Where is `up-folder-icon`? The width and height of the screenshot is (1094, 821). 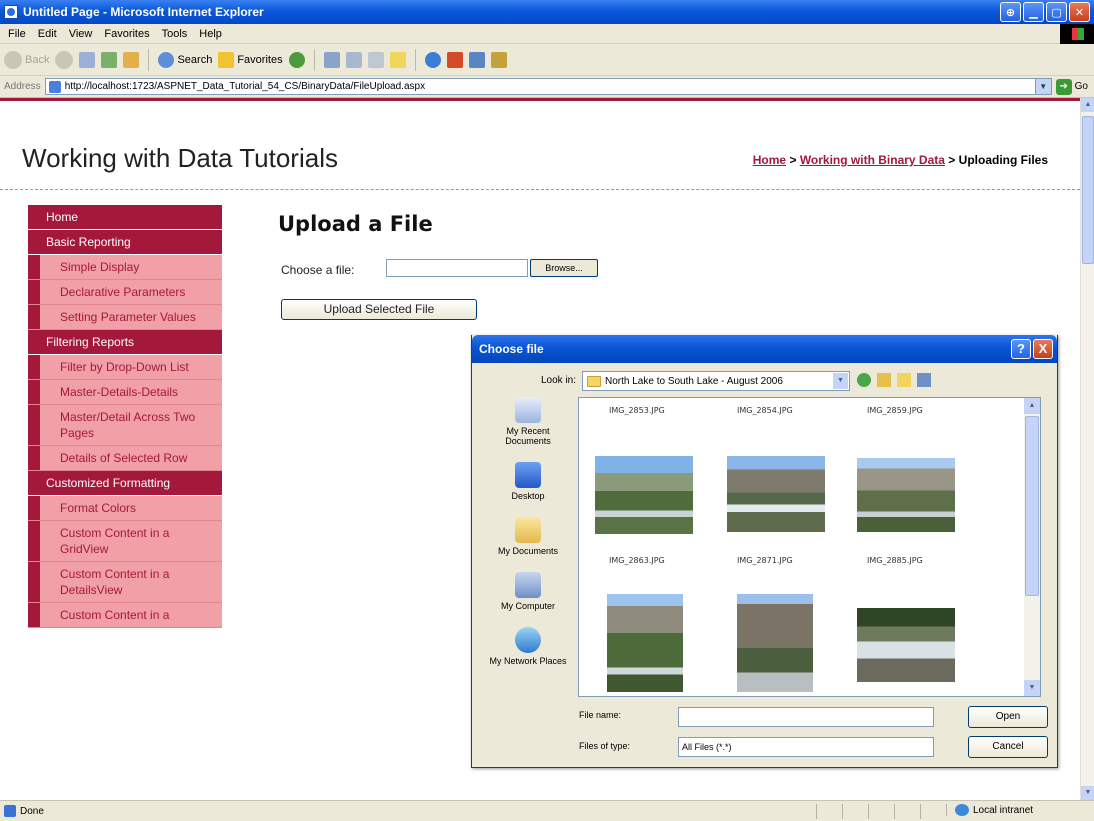
up-folder-icon is located at coordinates (884, 380).